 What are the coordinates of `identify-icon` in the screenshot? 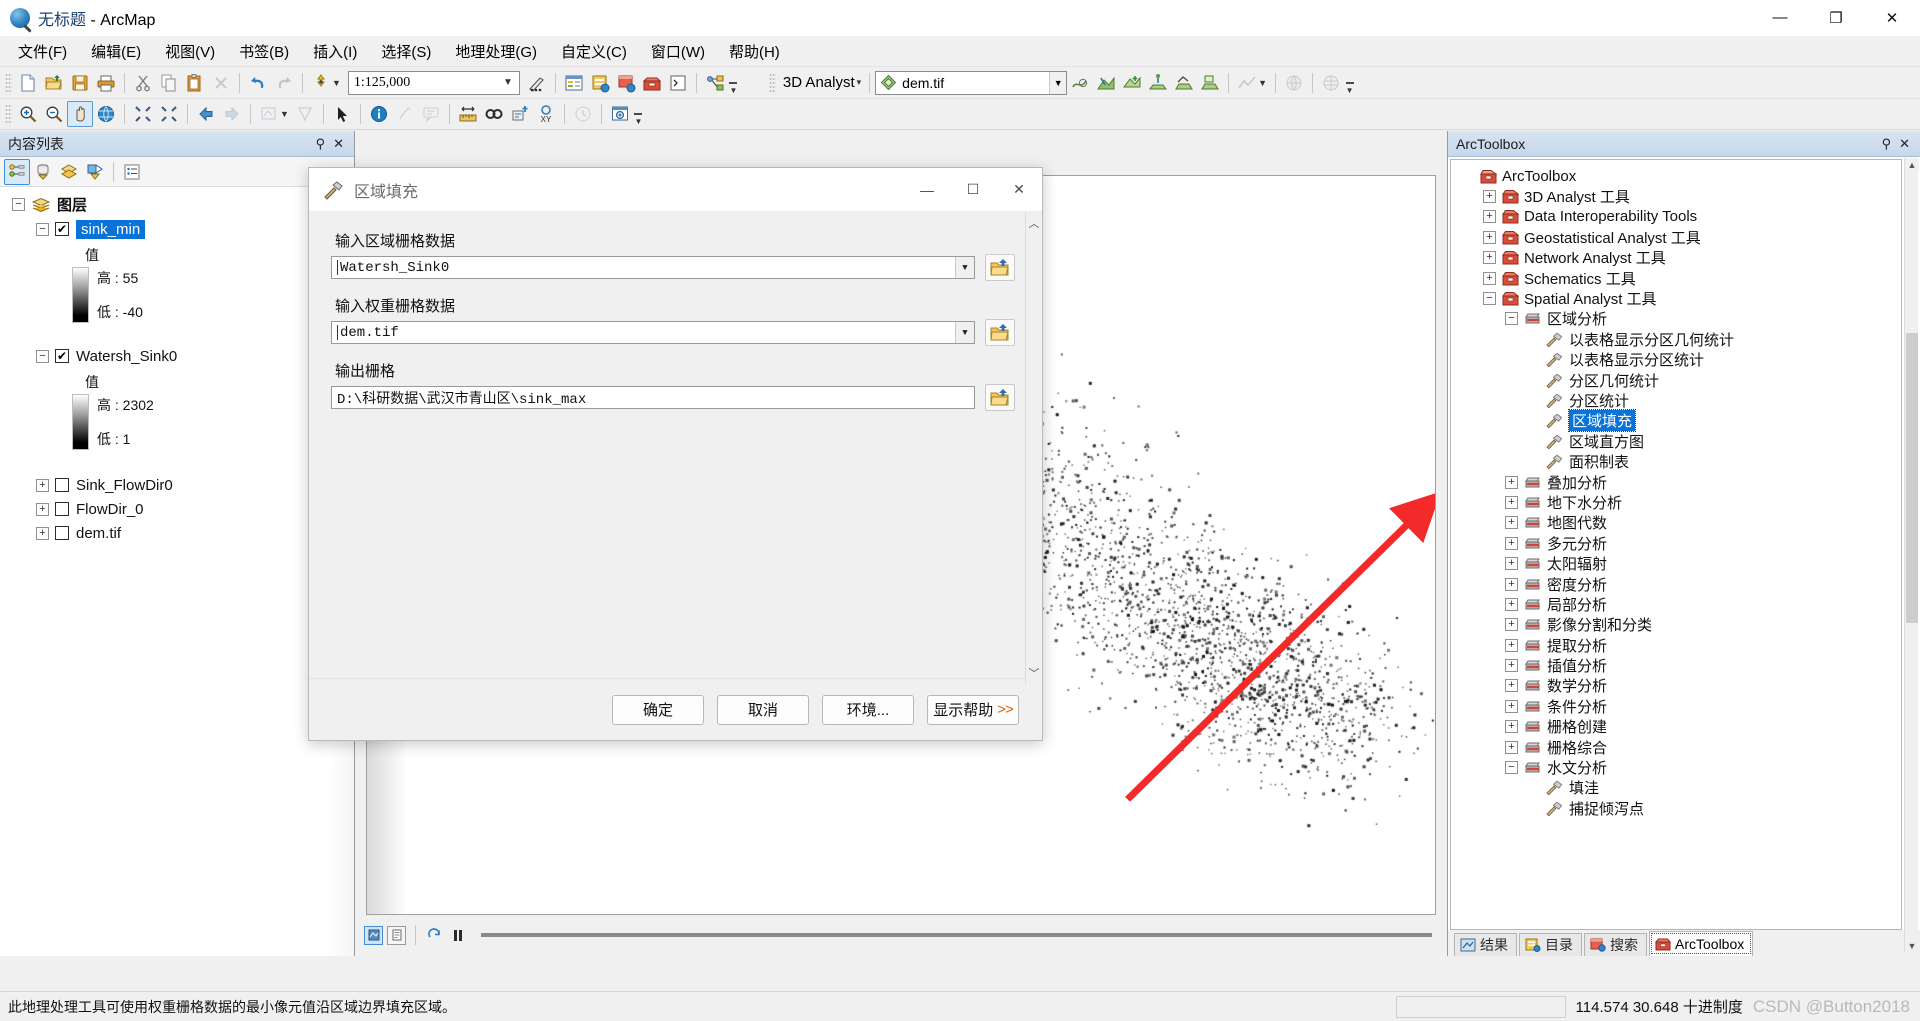 It's located at (379, 114).